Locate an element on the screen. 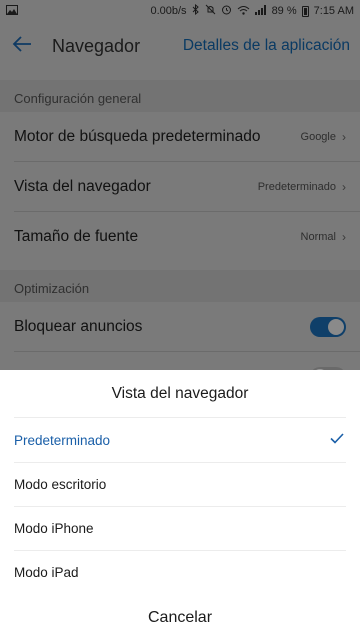  network-speed: 0.00b/s is located at coordinates (168, 11).